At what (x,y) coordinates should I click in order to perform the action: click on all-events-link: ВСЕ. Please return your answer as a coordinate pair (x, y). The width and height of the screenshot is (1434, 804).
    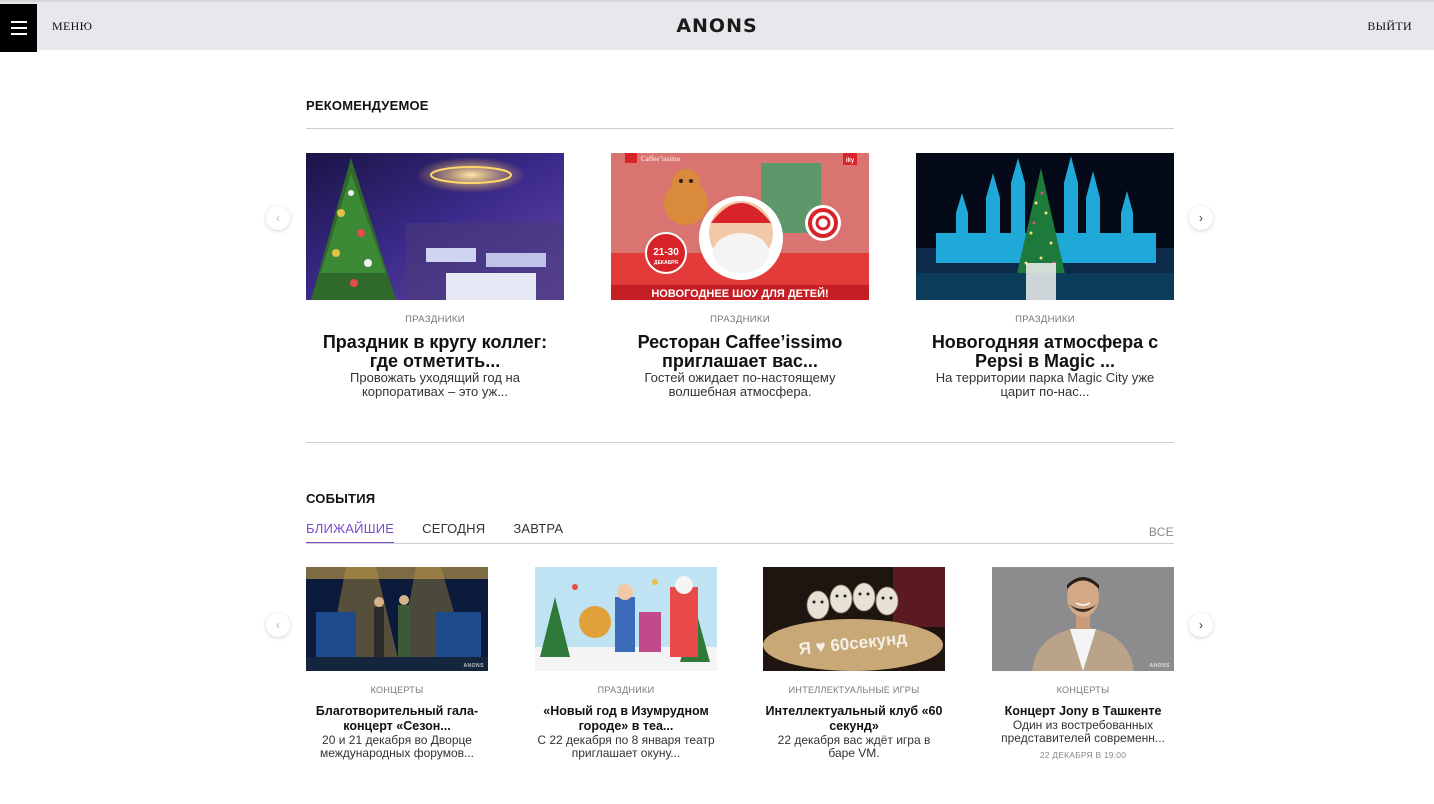
    Looking at the image, I should click on (1161, 532).